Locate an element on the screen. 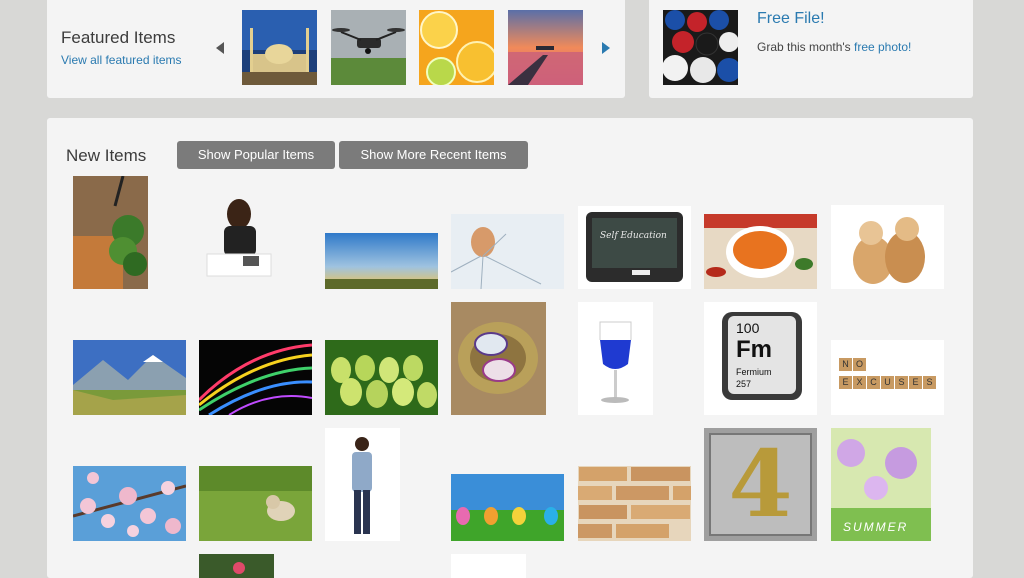  item-thumb-summer-flowers: SUMMER is located at coordinates (881, 484).